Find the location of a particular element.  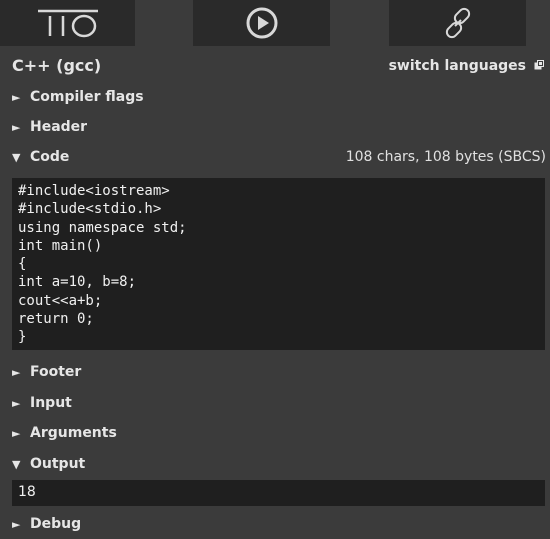

section-label: Compiler flags is located at coordinates (87, 97).